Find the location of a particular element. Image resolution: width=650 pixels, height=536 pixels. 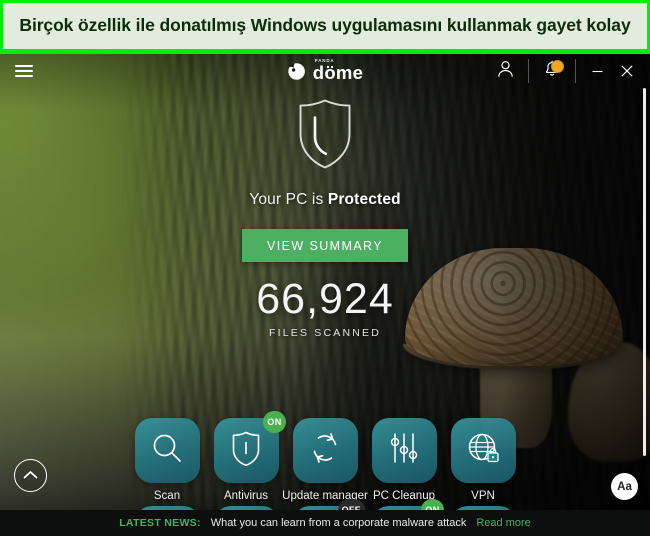

status-prefix: Your PC is is located at coordinates (288, 199).